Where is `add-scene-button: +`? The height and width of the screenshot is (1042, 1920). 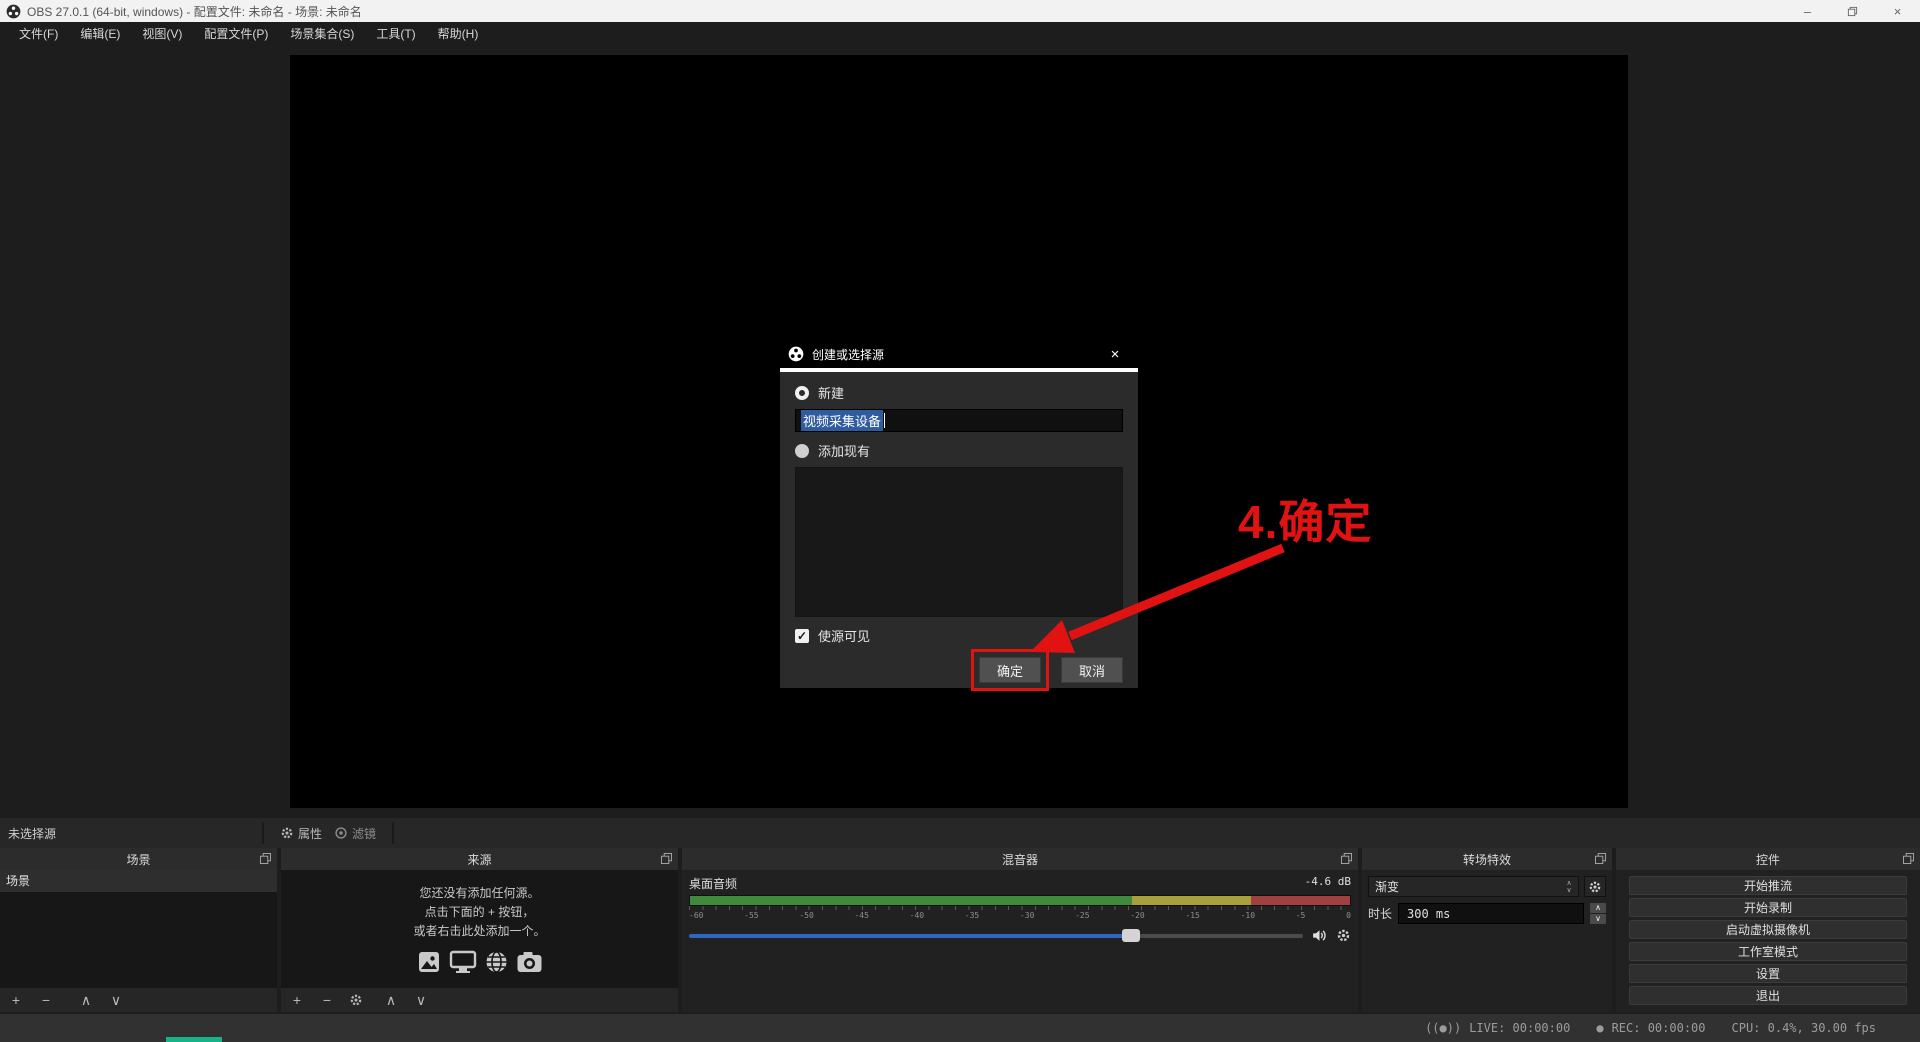 add-scene-button: + is located at coordinates (16, 1000).